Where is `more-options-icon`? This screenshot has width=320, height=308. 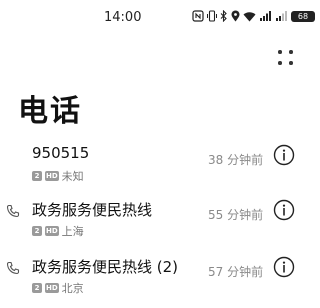 more-options-icon is located at coordinates (280, 52).